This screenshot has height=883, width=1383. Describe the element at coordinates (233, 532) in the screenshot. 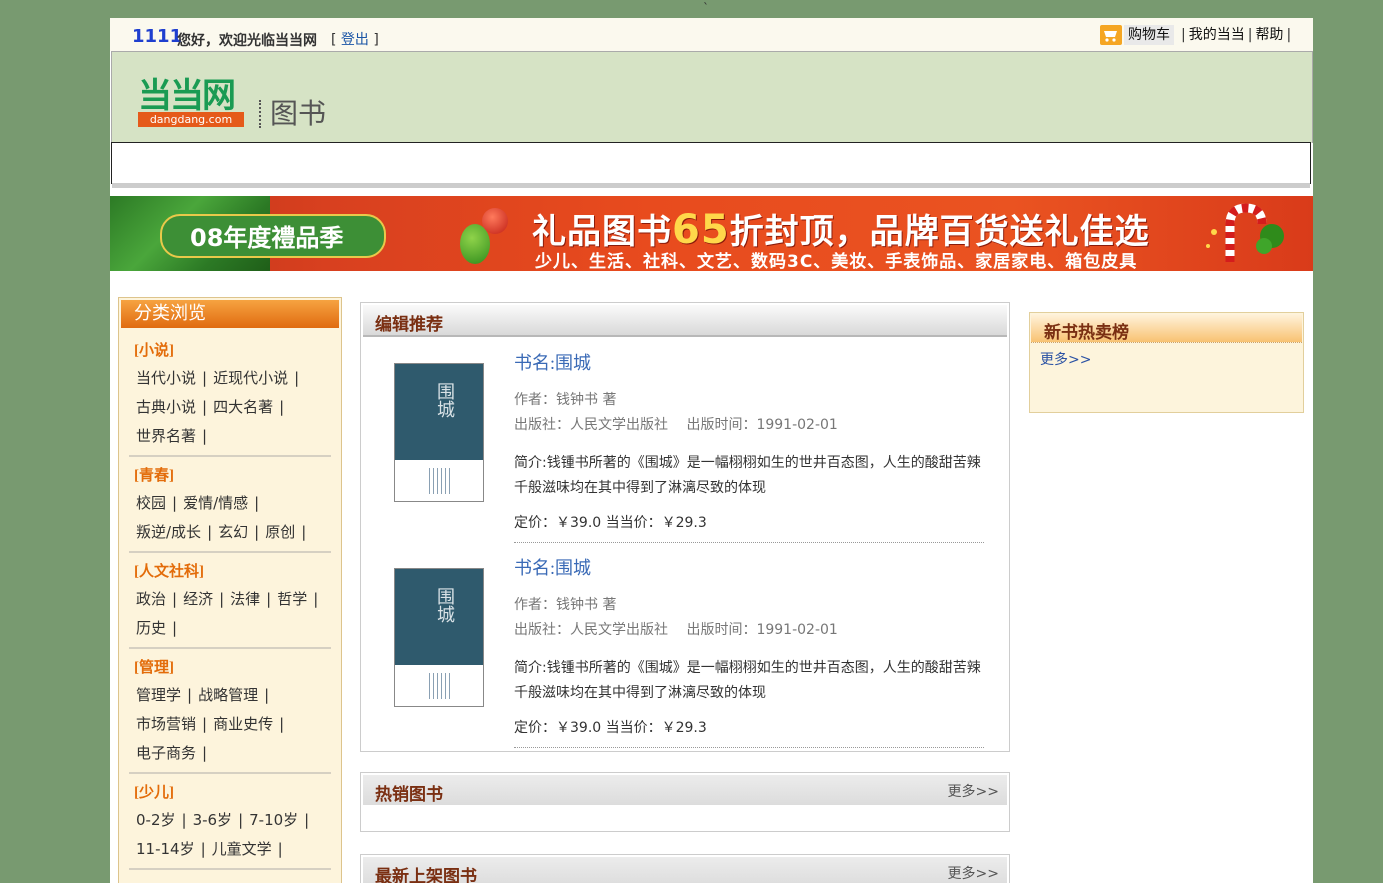

I see `category-link: 玄幻` at that location.